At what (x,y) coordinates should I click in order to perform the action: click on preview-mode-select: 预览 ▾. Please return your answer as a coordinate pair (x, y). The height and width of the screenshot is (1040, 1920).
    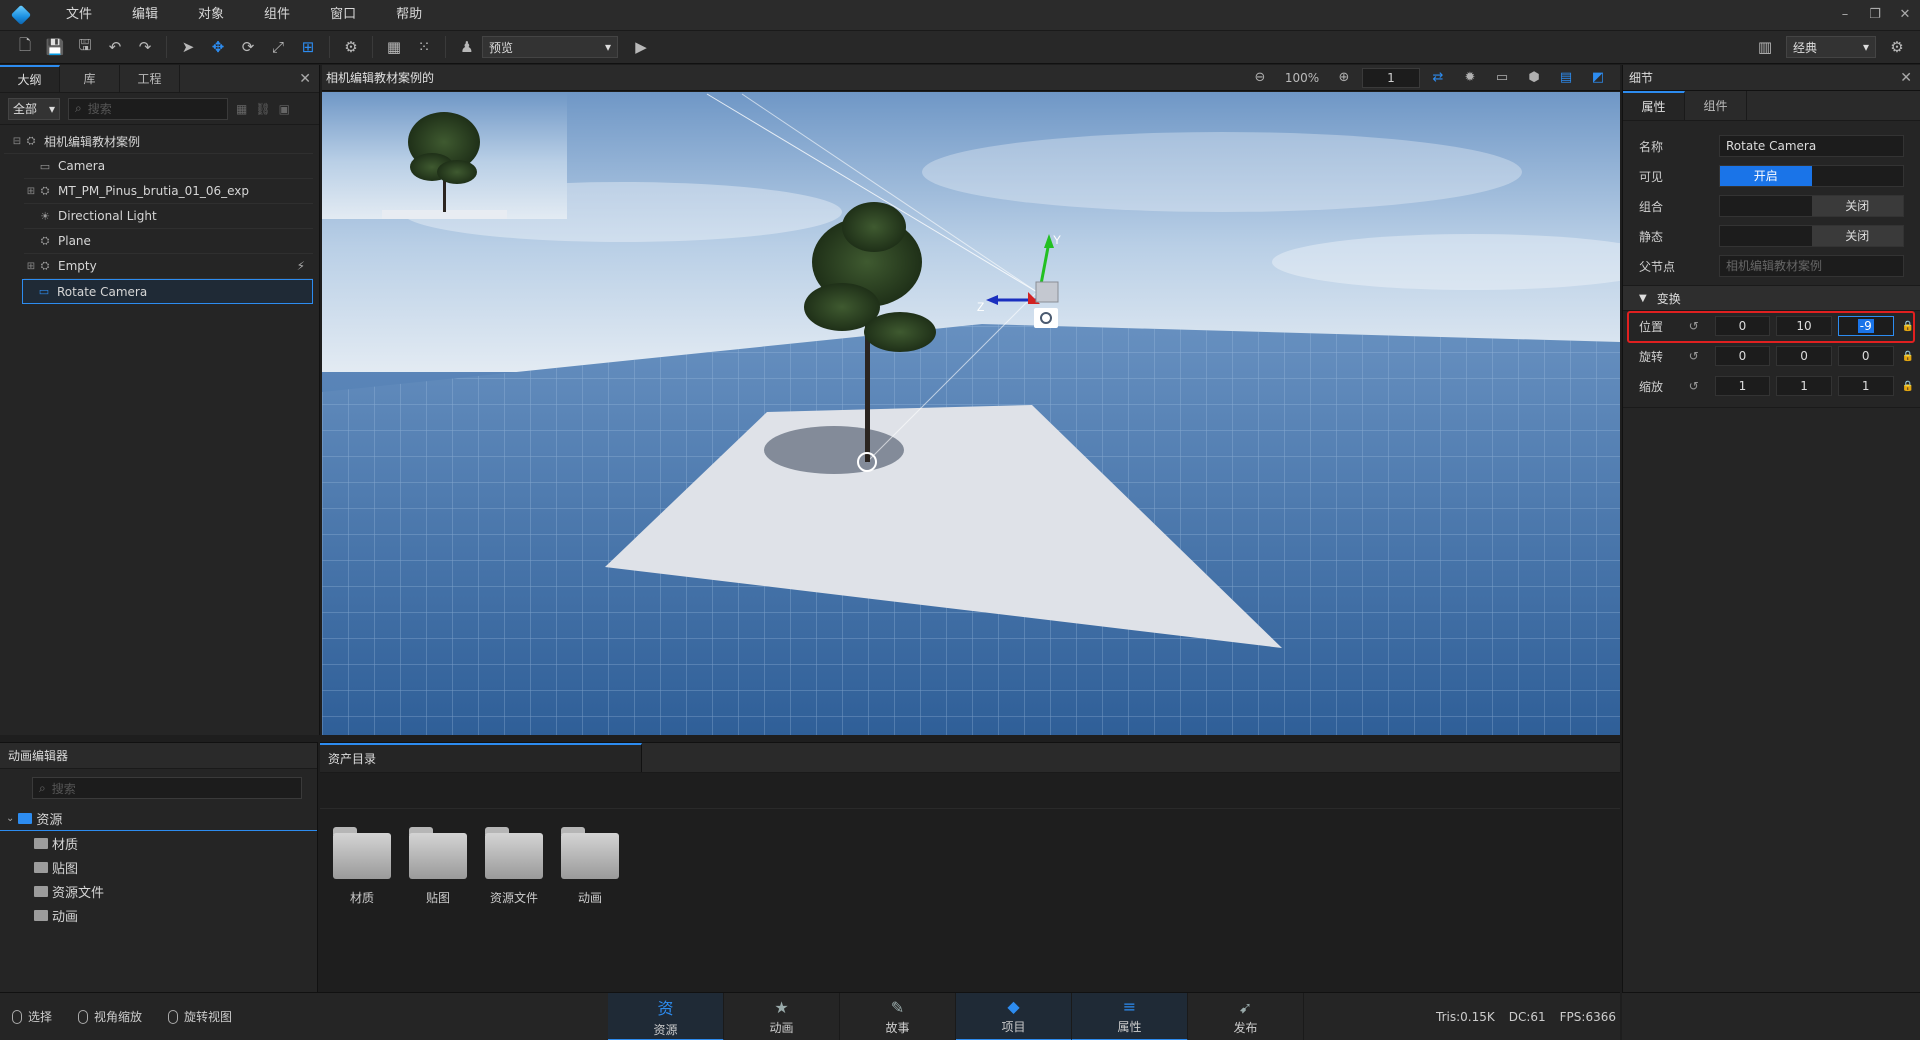
    Looking at the image, I should click on (550, 47).